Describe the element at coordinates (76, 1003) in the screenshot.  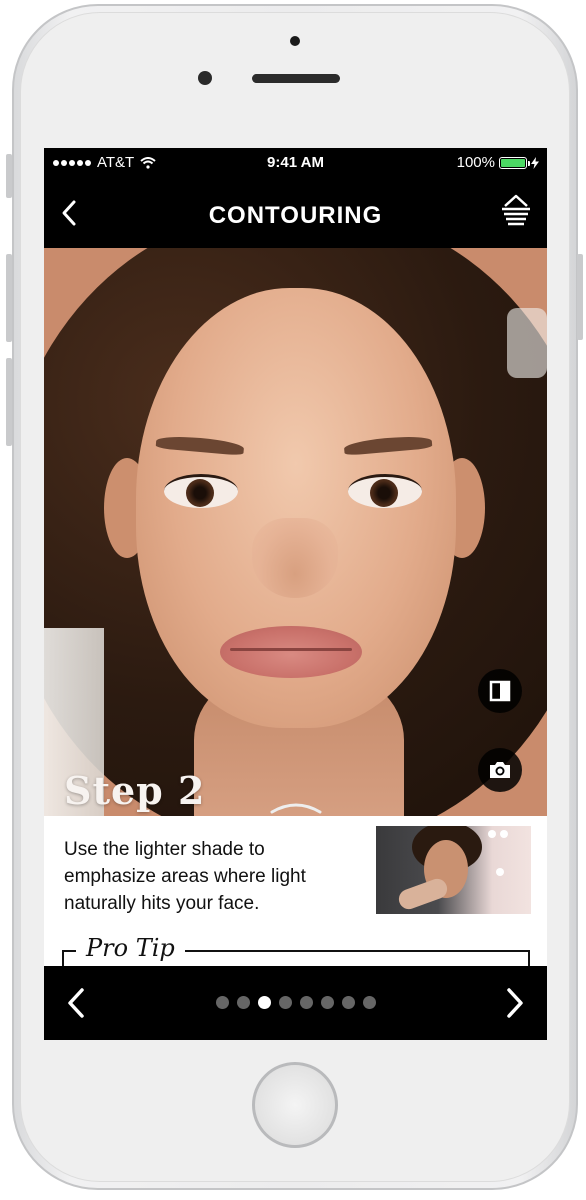
I see `prev-step-chevron-icon` at that location.